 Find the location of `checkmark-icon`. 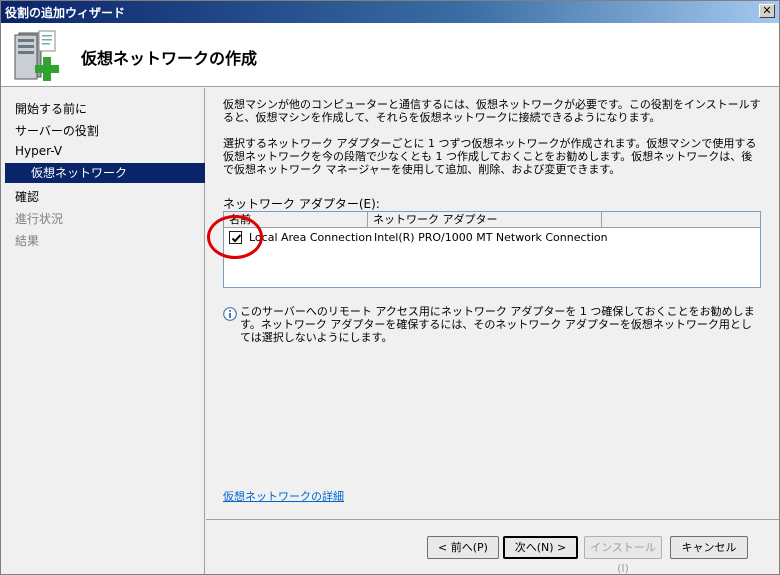

checkmark-icon is located at coordinates (236, 238).